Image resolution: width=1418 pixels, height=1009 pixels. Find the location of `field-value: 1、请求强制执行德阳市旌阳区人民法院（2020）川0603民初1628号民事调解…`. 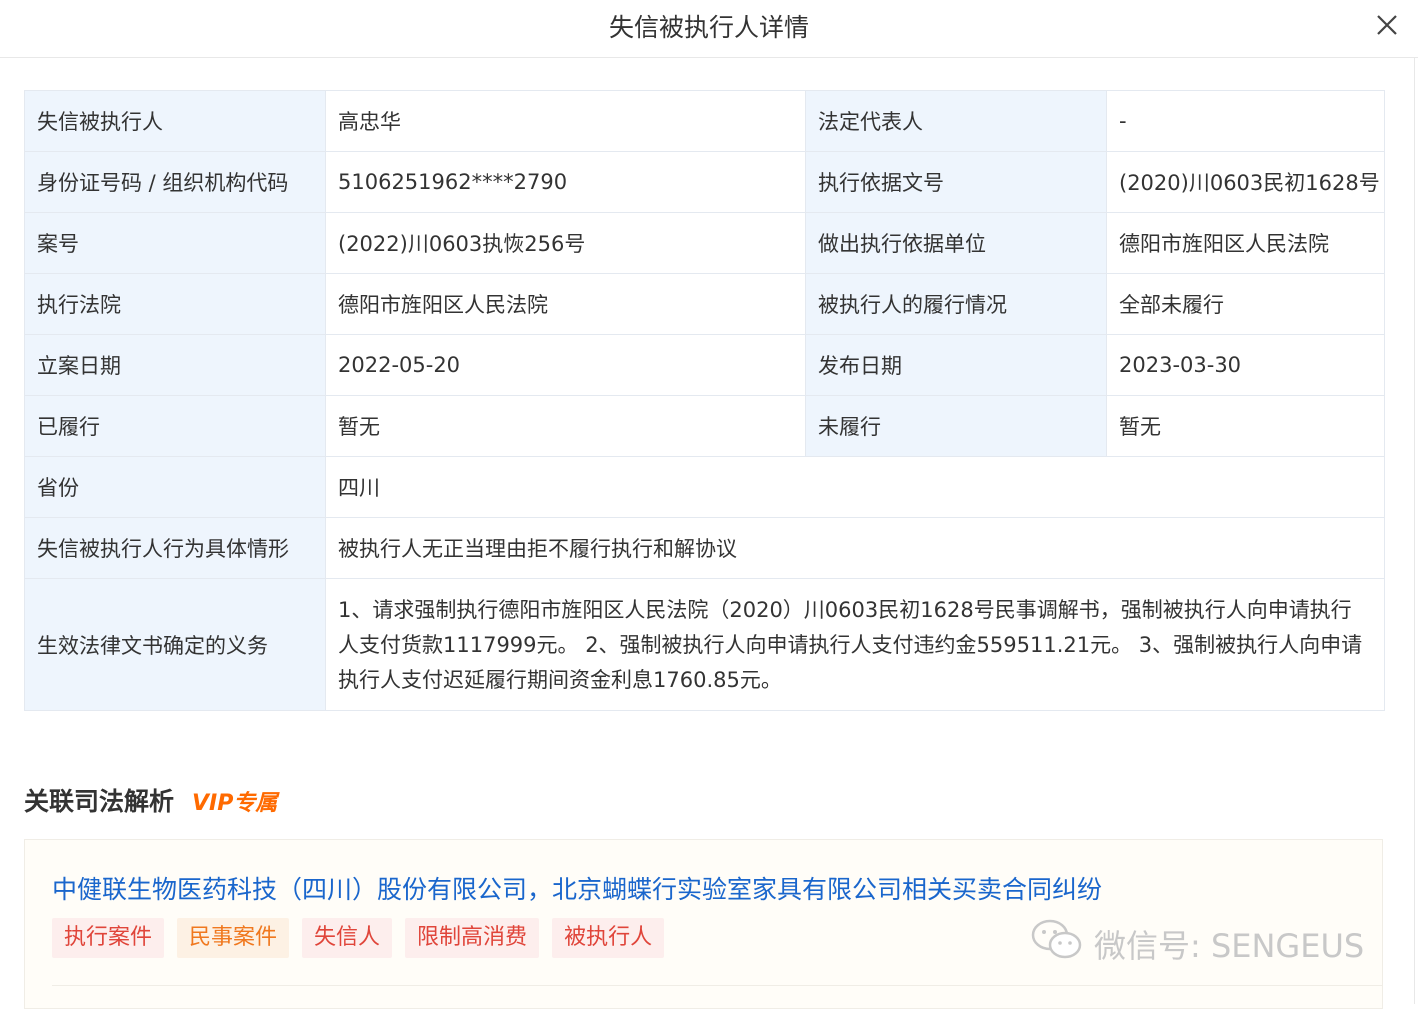

field-value: 1、请求强制执行德阳市旌阳区人民法院（2020）川0603民初1628号民事调解… is located at coordinates (855, 644).